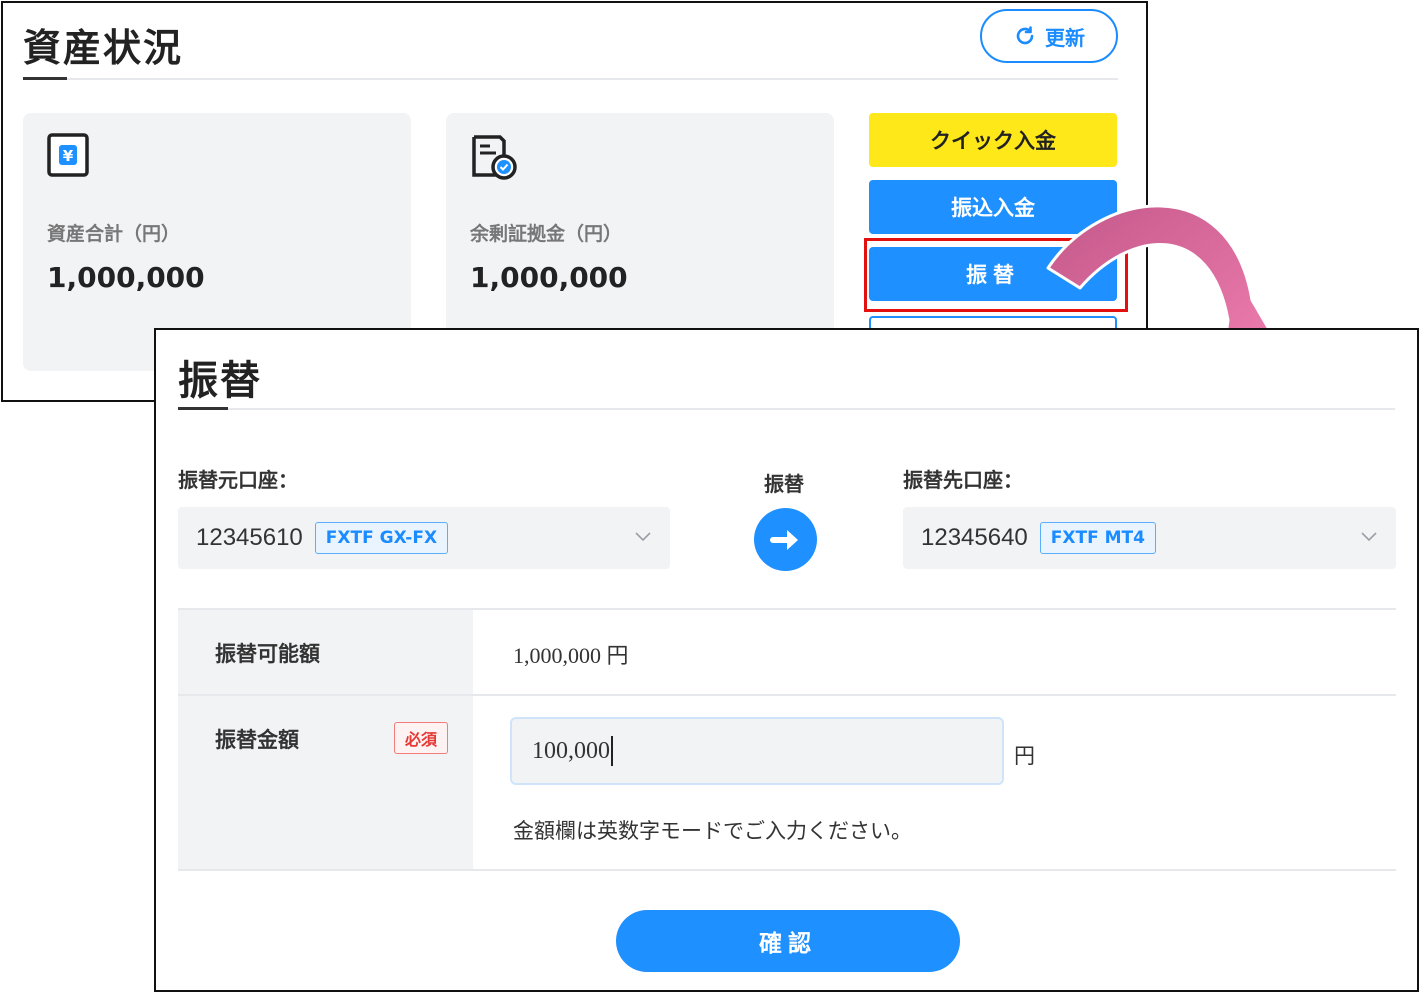  Describe the element at coordinates (238, 480) in the screenshot. I see `source-account-label: 振替元口座：` at that location.